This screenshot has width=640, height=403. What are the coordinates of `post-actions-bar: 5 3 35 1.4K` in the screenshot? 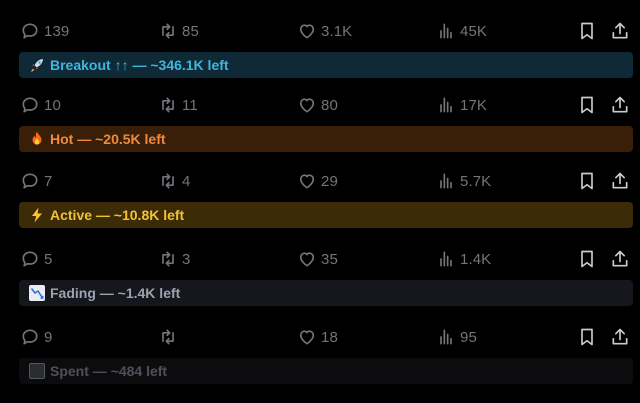 It's located at (326, 259).